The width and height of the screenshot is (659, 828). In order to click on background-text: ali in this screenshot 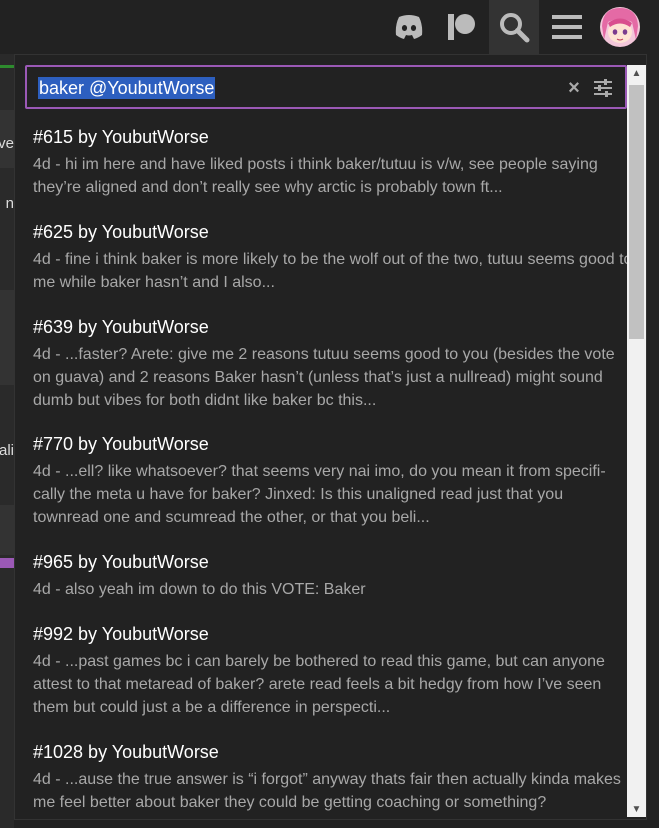, I will do `click(7, 450)`.